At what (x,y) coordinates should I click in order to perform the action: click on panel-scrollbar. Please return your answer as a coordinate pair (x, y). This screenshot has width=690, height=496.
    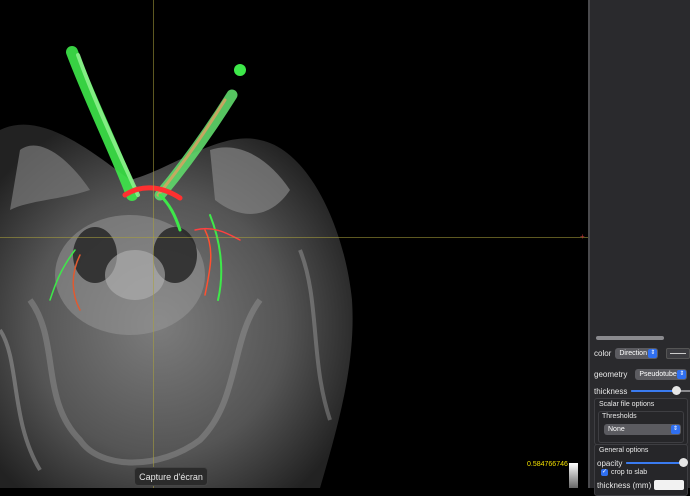
    Looking at the image, I should click on (630, 338).